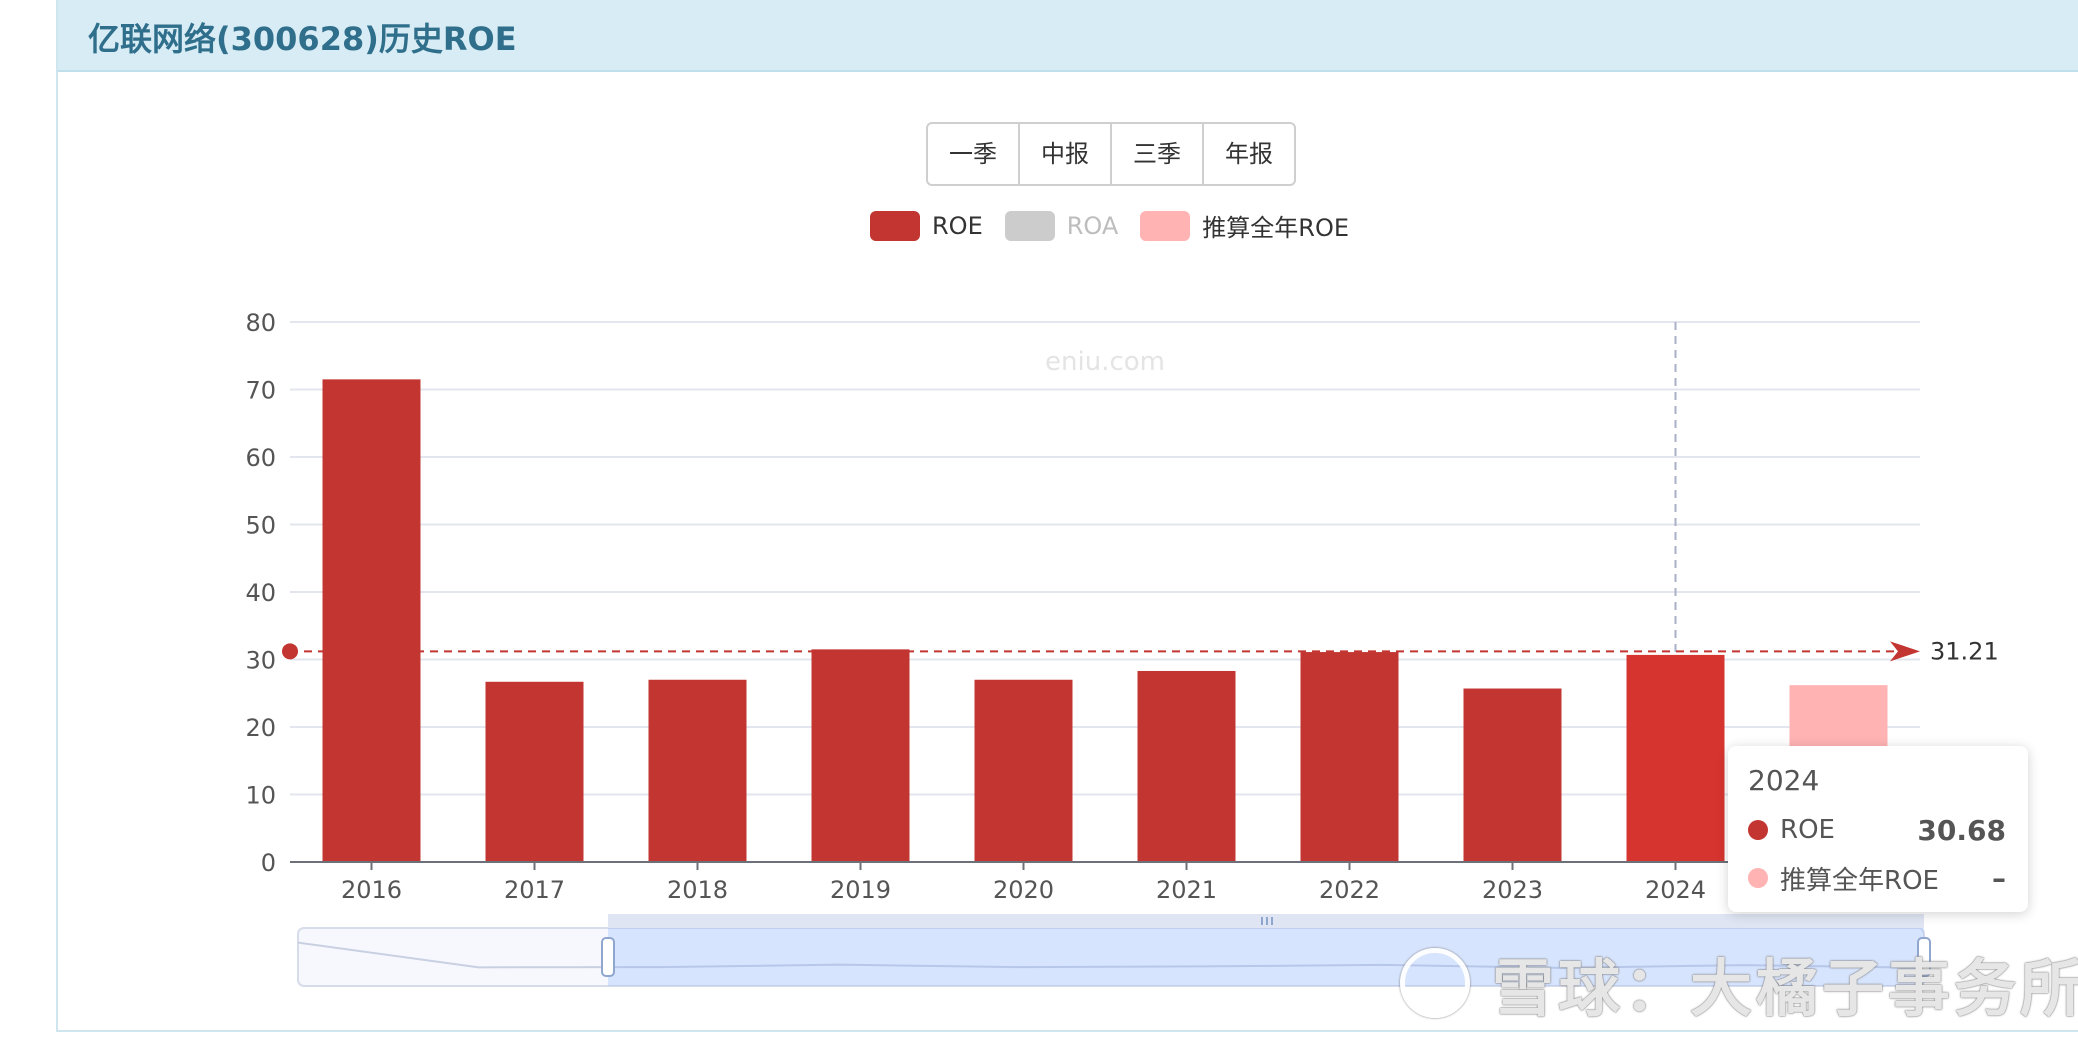 The image size is (2078, 1040). Describe the element at coordinates (1905, 651) in the screenshot. I see `average-line-arrow` at that location.